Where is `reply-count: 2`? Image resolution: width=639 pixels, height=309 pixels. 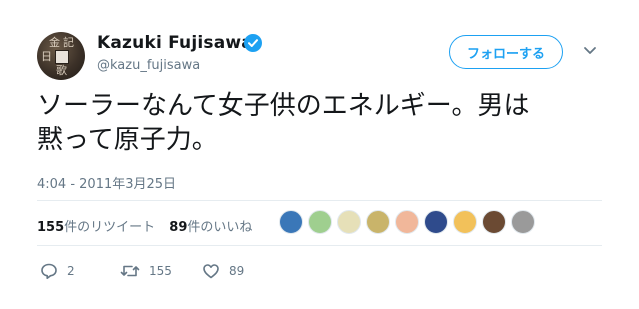
reply-count: 2 is located at coordinates (71, 271).